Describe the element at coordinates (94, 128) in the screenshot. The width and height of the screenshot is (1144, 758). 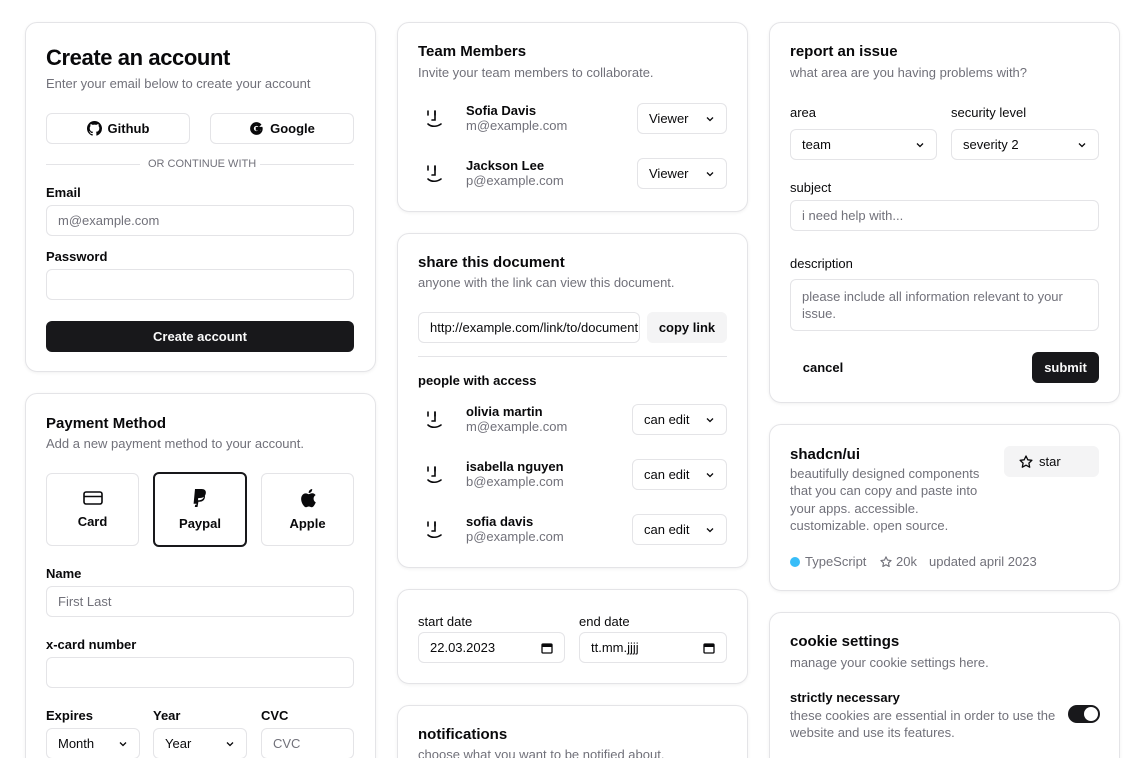
I see `github-icon` at that location.